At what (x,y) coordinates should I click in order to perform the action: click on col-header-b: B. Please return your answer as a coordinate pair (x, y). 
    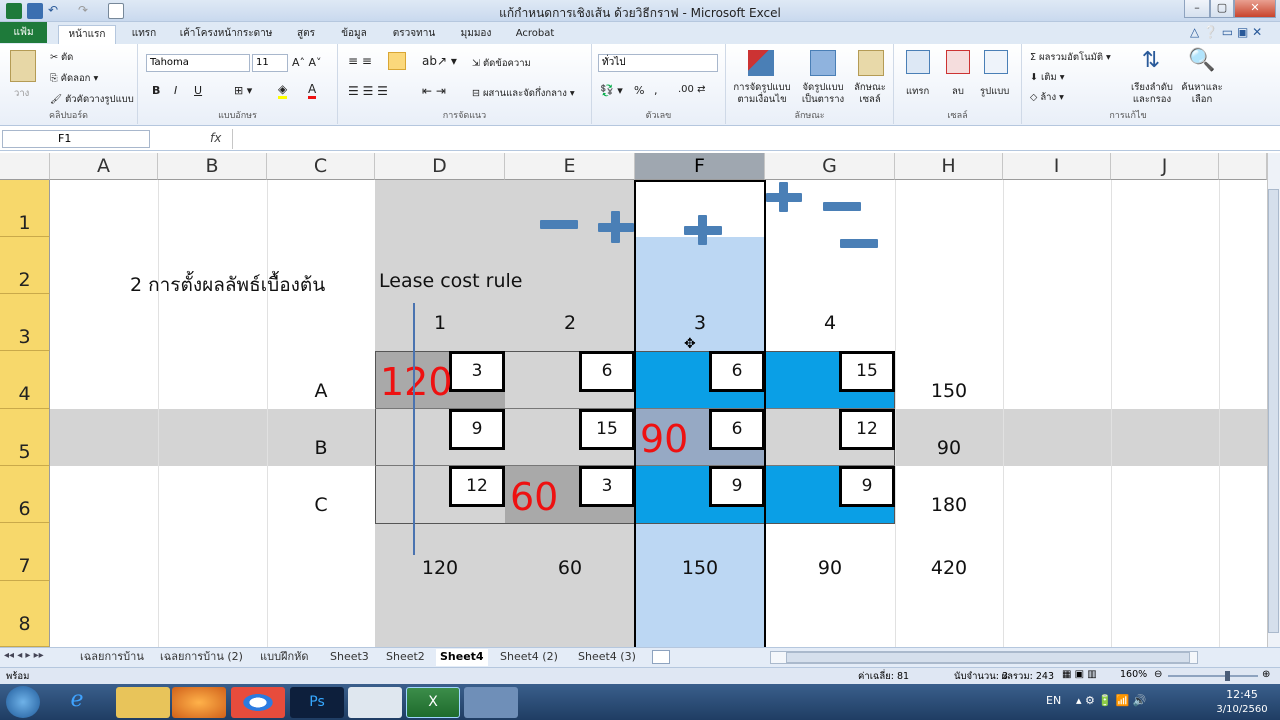
    Looking at the image, I should click on (212, 166).